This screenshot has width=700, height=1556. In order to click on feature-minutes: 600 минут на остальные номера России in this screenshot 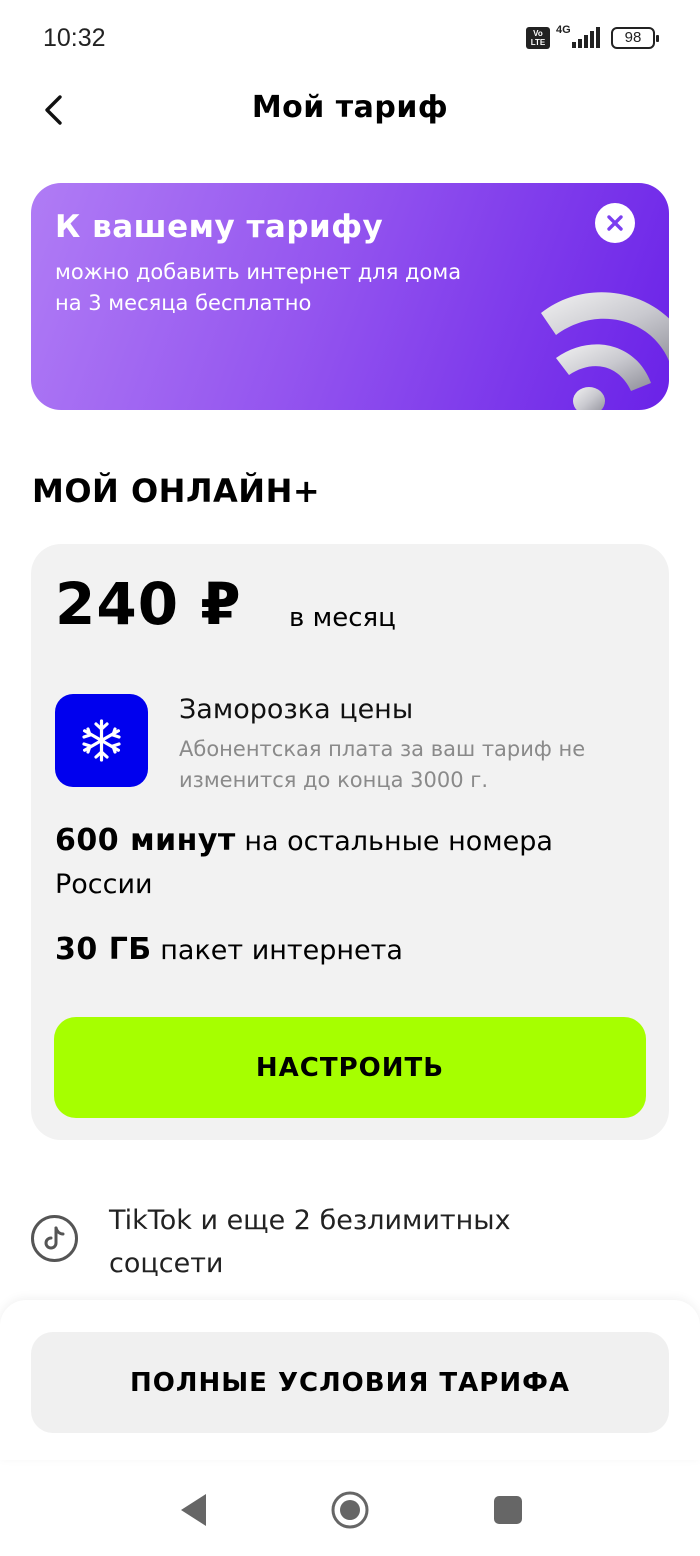, I will do `click(355, 862)`.